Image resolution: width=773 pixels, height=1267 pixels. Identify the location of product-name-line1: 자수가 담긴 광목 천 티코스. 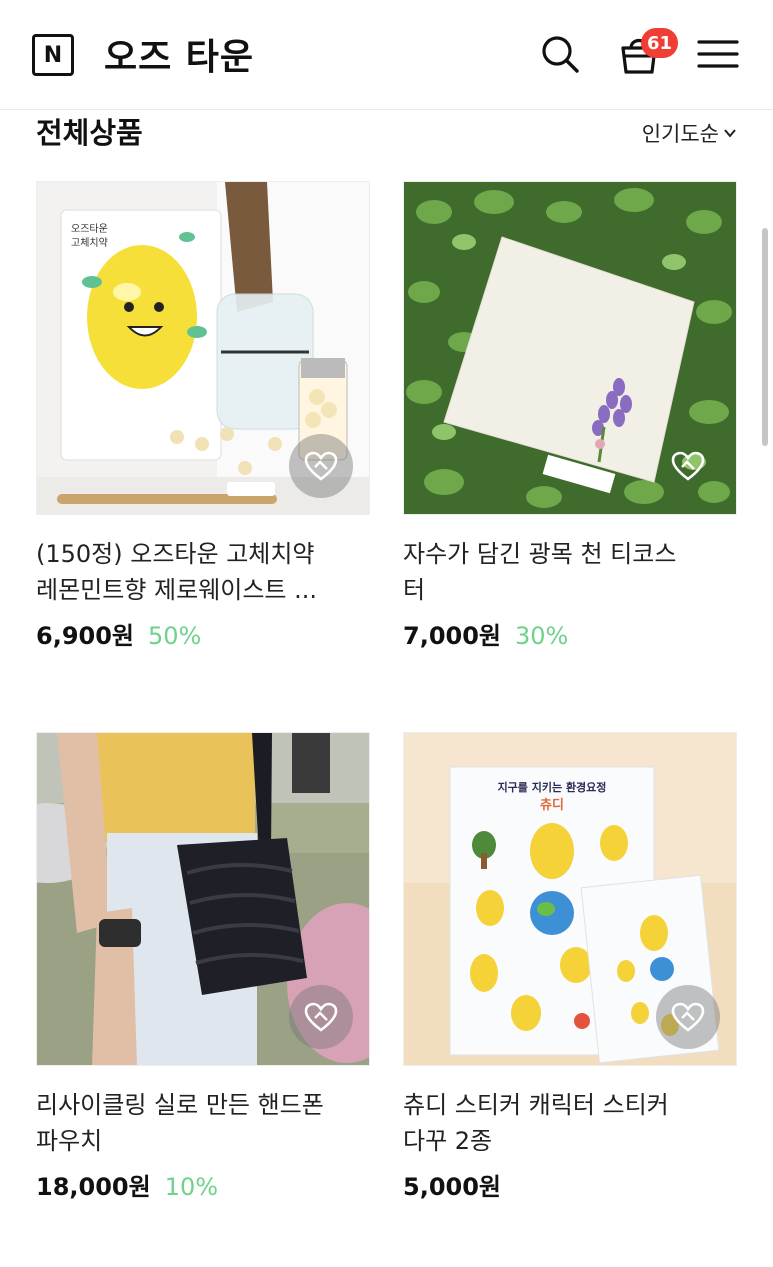
(570, 554).